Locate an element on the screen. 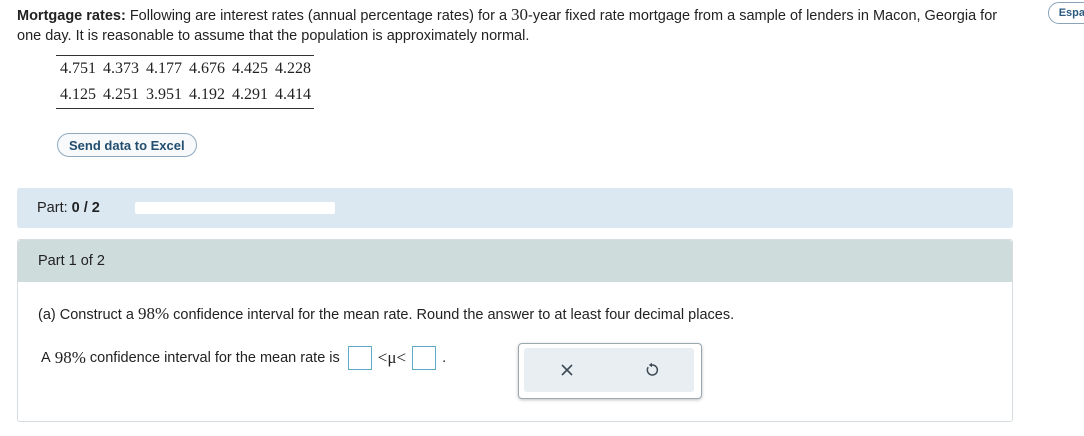 The width and height of the screenshot is (1084, 436). answer-pre: A is located at coordinates (46, 358).